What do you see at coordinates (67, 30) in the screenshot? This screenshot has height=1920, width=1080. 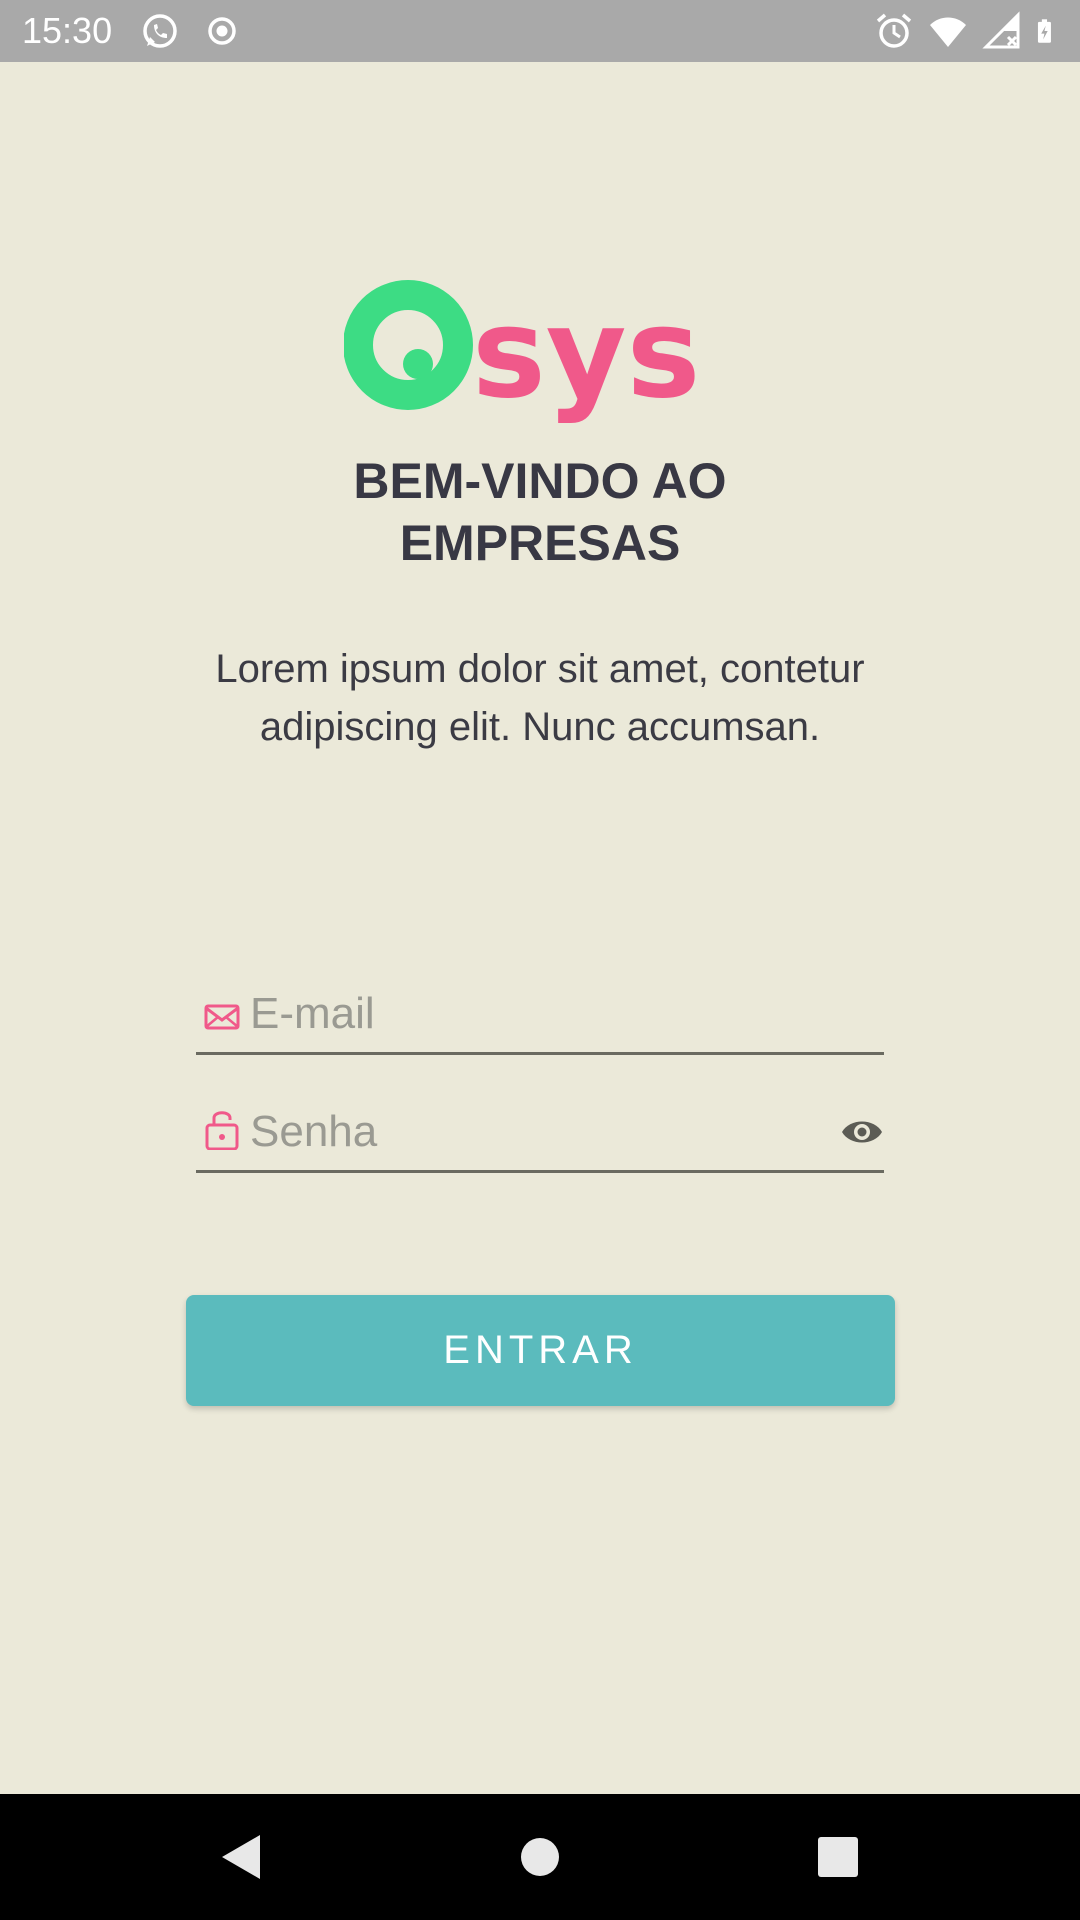 I see `status-time: 15:30` at bounding box center [67, 30].